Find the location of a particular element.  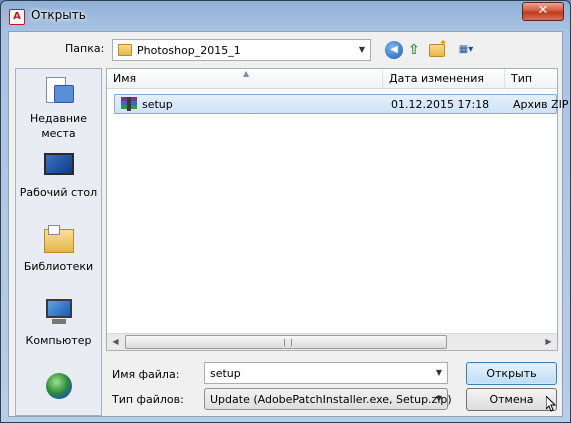

column-header-row: Имя ▲ Дата изменения Тип is located at coordinates (332, 79).